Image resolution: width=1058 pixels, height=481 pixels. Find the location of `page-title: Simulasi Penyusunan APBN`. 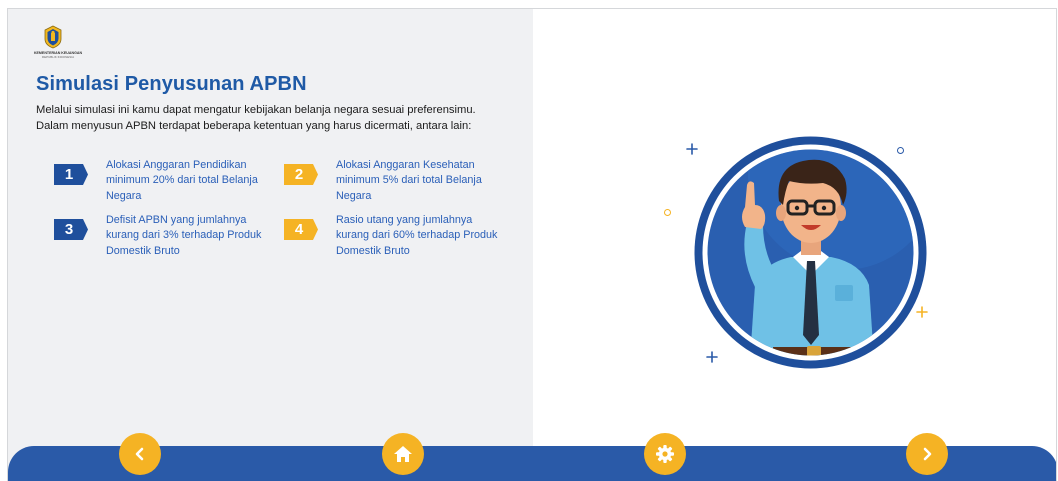

page-title: Simulasi Penyusunan APBN is located at coordinates (171, 84).